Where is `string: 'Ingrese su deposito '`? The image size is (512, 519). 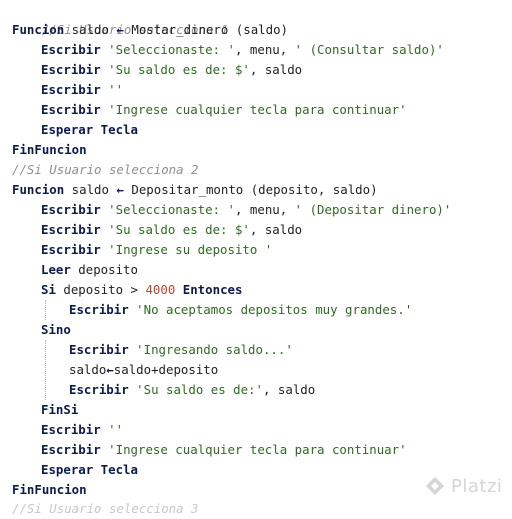
string: 'Ingrese su deposito ' is located at coordinates (190, 249).